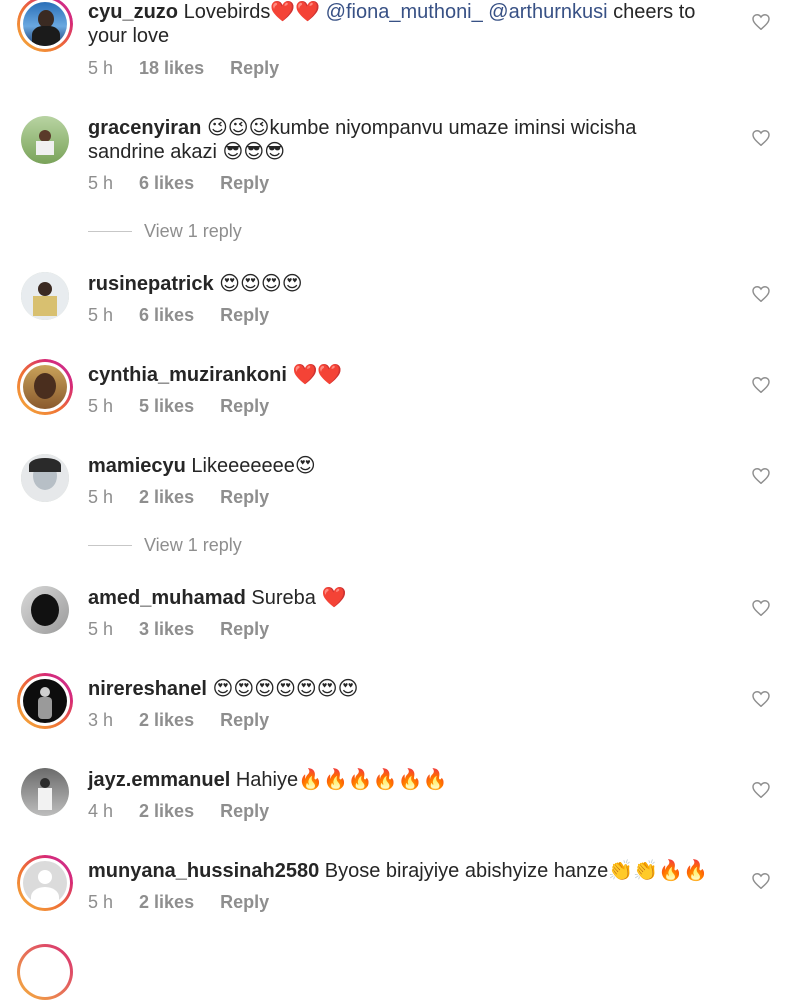 Image resolution: width=787 pixels, height=1000 pixels. I want to click on comment-username: munyana_hussinah2580, so click(203, 871).